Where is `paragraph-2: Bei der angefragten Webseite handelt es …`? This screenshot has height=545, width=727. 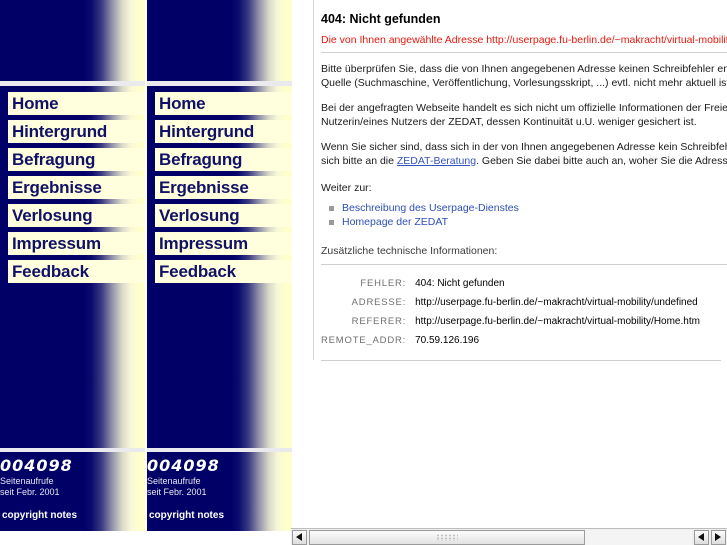
paragraph-2: Bei der angefragten Webseite handelt es … is located at coordinates (524, 115).